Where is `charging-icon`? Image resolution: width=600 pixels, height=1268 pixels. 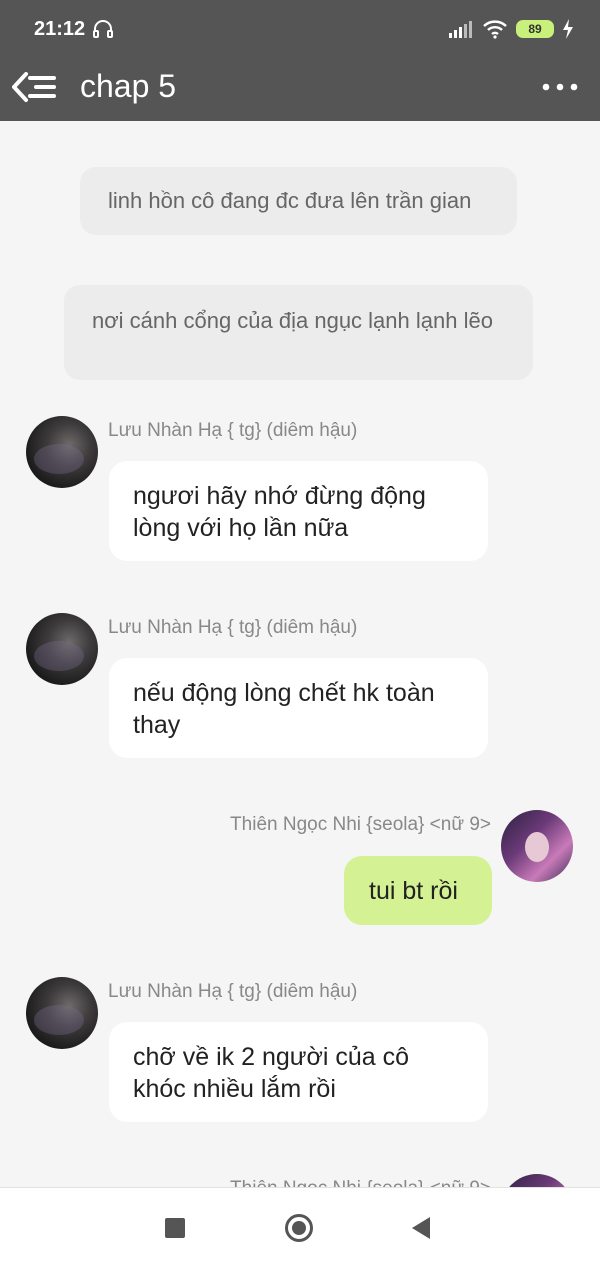 charging-icon is located at coordinates (568, 29).